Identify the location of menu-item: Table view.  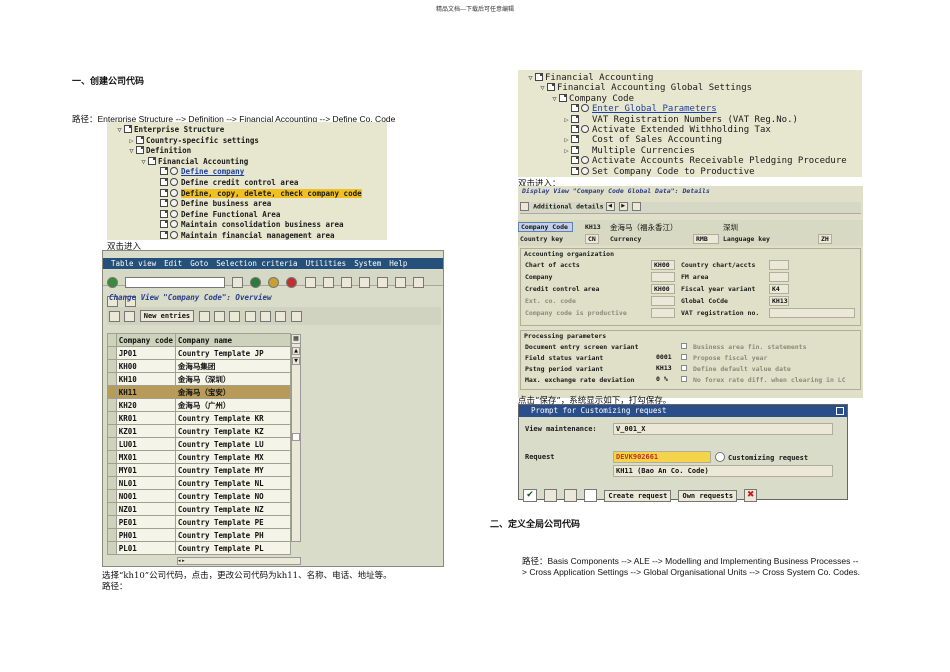
(133, 263).